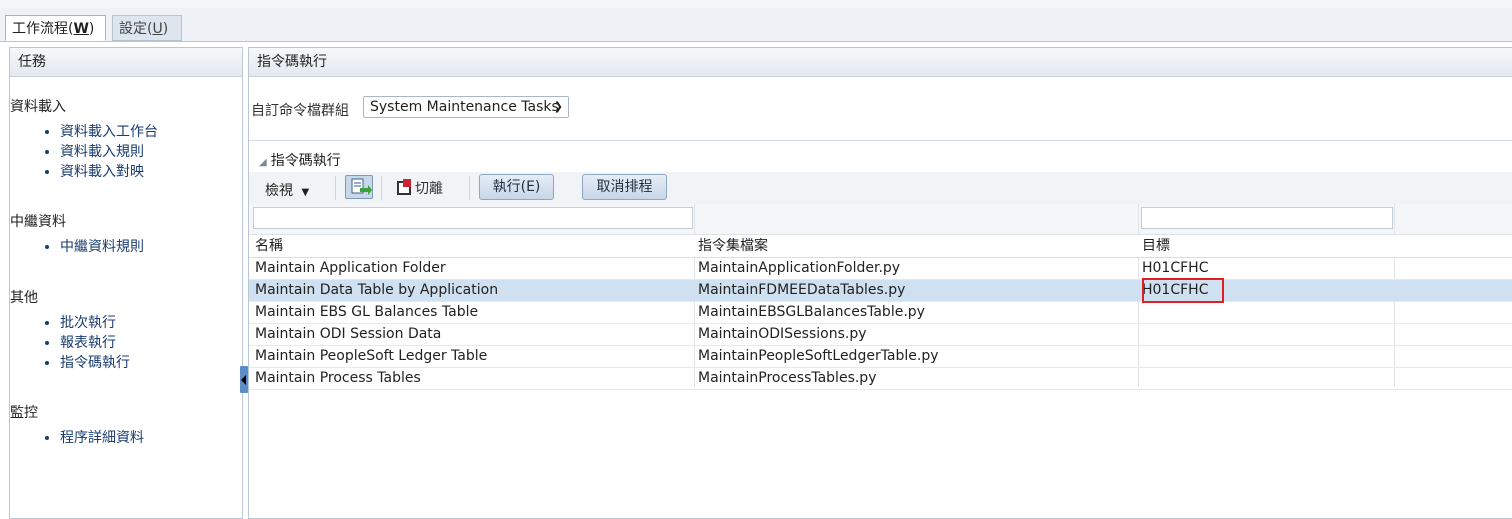  What do you see at coordinates (38, 222) in the screenshot?
I see `section-heading: 中繼資料` at bounding box center [38, 222].